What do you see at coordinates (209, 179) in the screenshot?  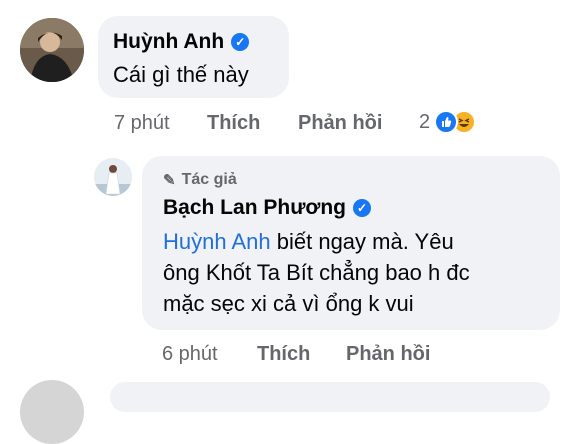 I see `author-tag-label: Tác giả` at bounding box center [209, 179].